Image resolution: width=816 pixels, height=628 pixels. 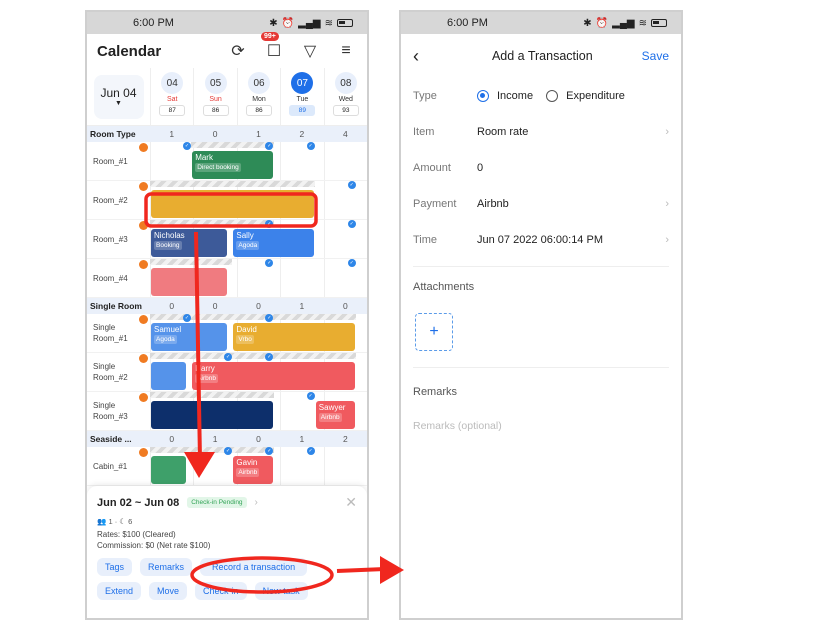 What do you see at coordinates (273, 243) in the screenshot?
I see `booking-block: Sally Agoda` at bounding box center [273, 243].